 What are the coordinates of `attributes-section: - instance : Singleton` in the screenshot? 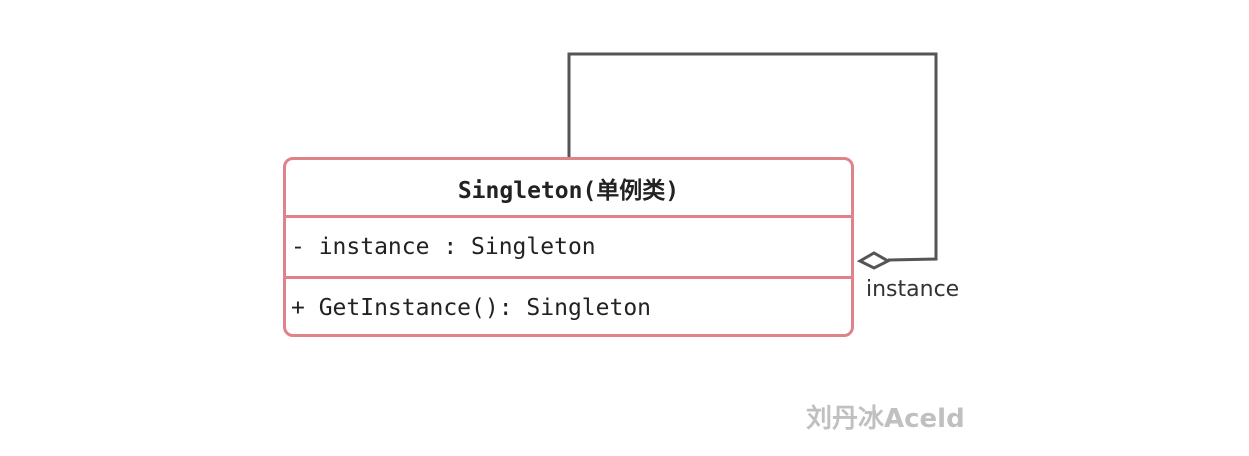 It's located at (568, 248).